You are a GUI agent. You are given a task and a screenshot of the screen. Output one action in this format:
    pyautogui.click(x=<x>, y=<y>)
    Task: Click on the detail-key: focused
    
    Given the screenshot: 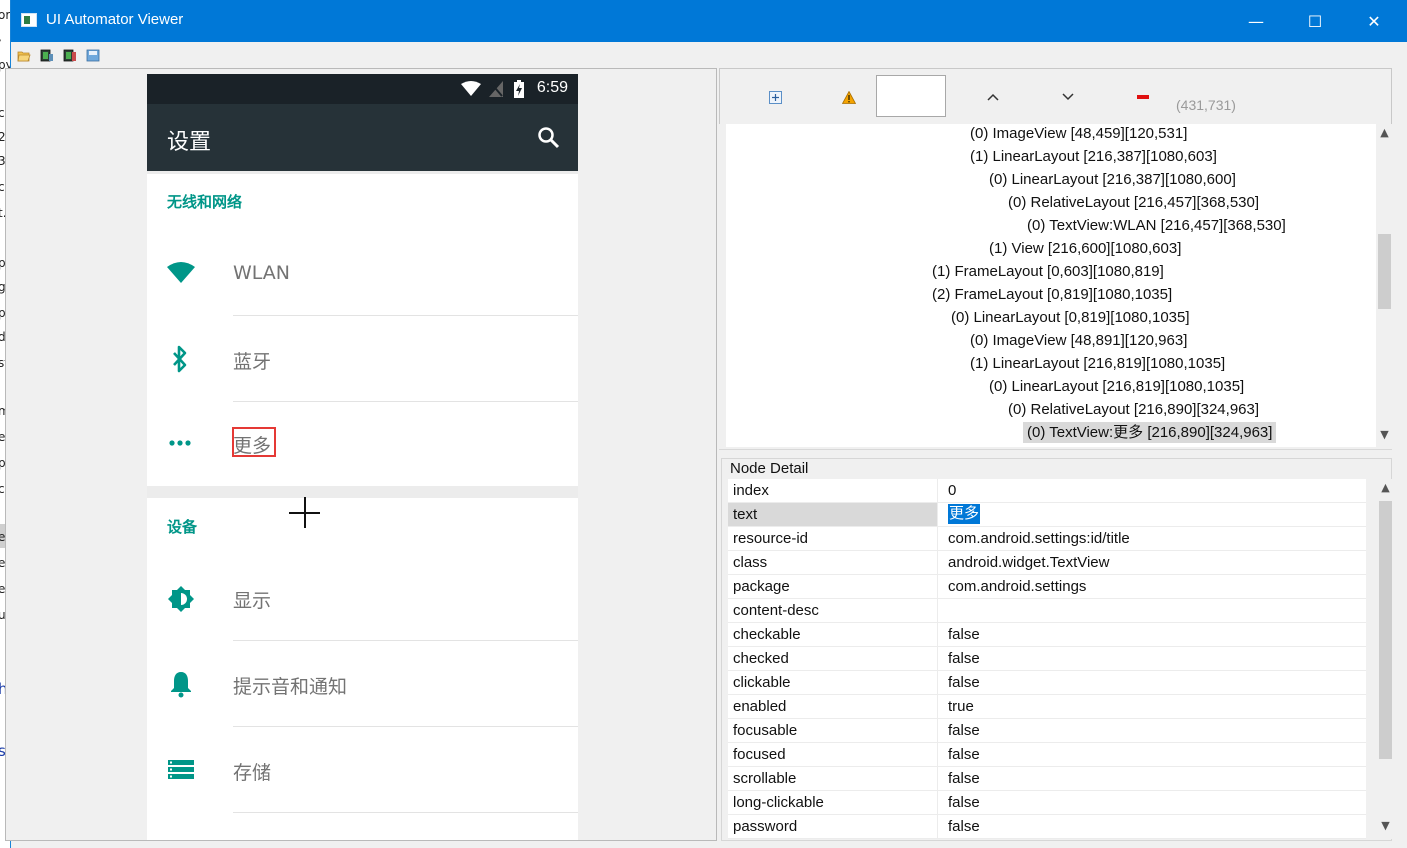 What is the action you would take?
    pyautogui.click(x=833, y=754)
    